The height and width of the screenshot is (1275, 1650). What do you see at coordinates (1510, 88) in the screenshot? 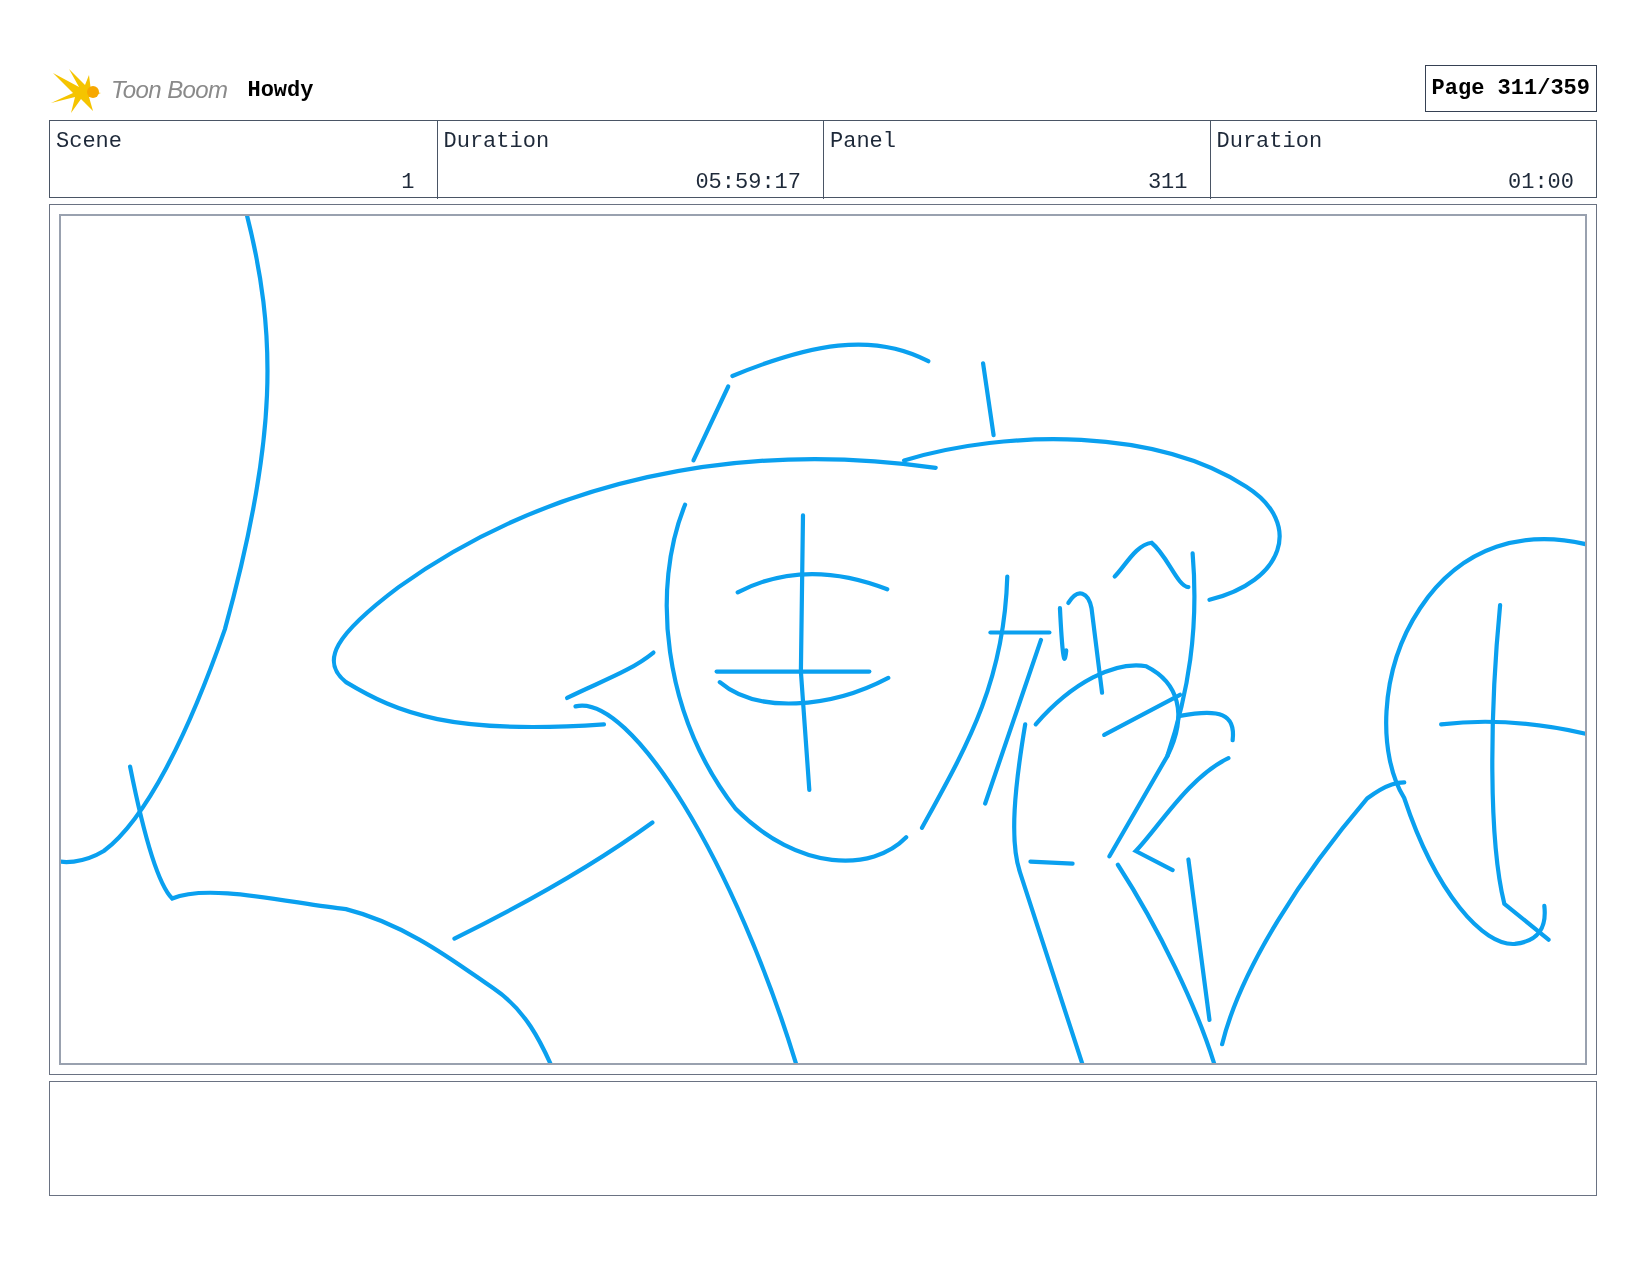
I see `page-number: Page 311/359` at bounding box center [1510, 88].